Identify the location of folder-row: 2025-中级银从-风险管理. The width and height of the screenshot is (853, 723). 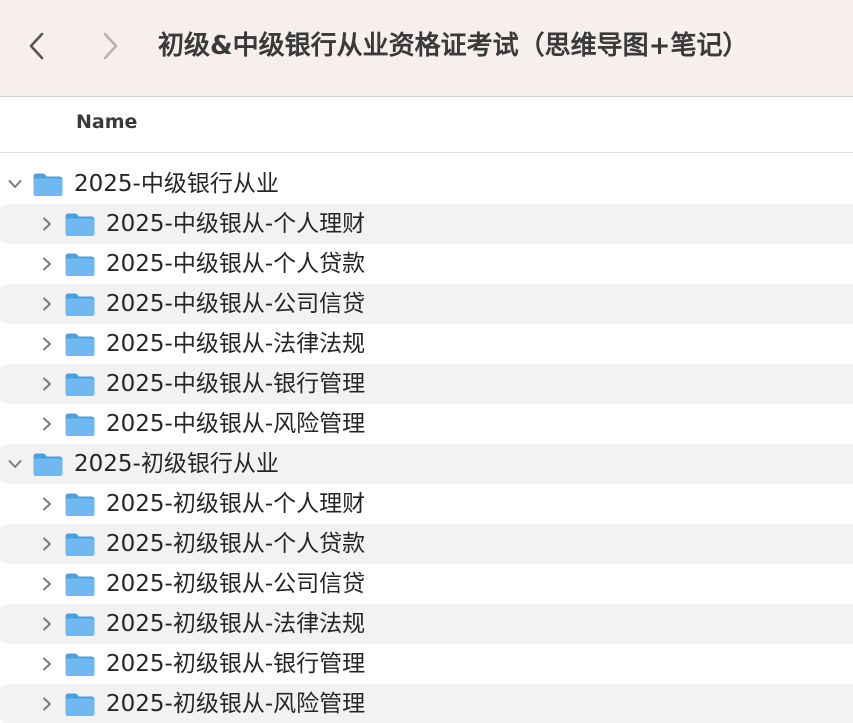
(426, 424).